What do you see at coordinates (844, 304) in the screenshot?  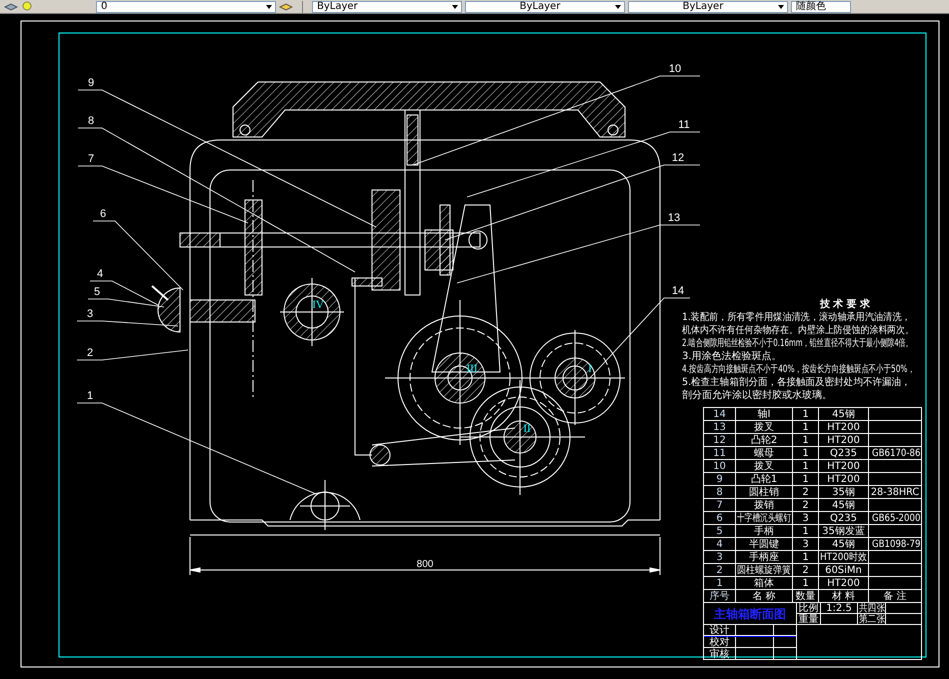 I see `requirements-title: 技 术 要 求` at bounding box center [844, 304].